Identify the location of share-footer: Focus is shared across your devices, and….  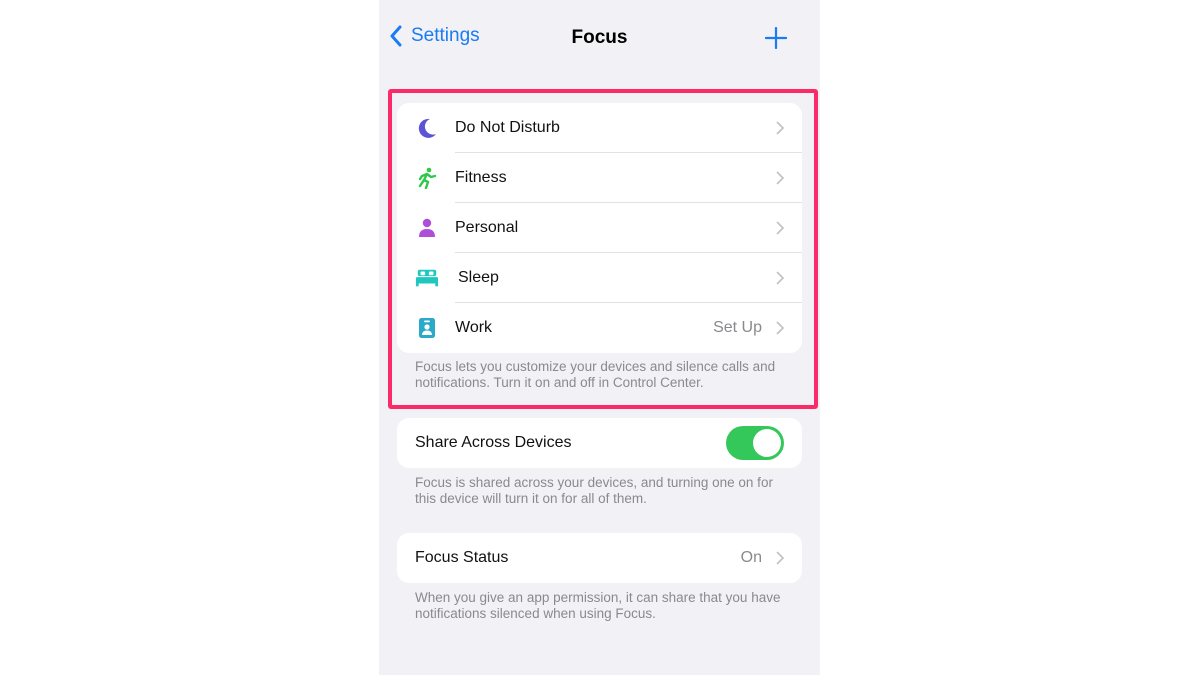
(594, 490).